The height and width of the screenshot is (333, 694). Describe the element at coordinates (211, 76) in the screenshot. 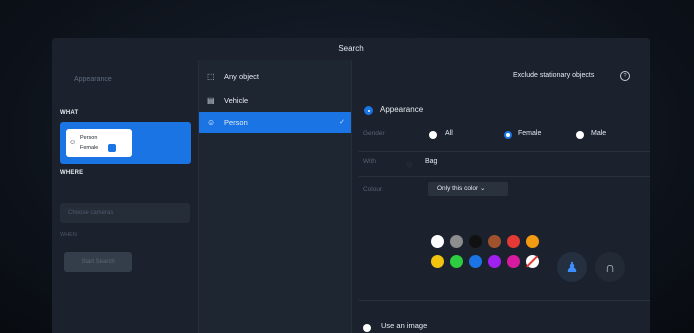

I see `dashed-square-icon: ⬚` at that location.